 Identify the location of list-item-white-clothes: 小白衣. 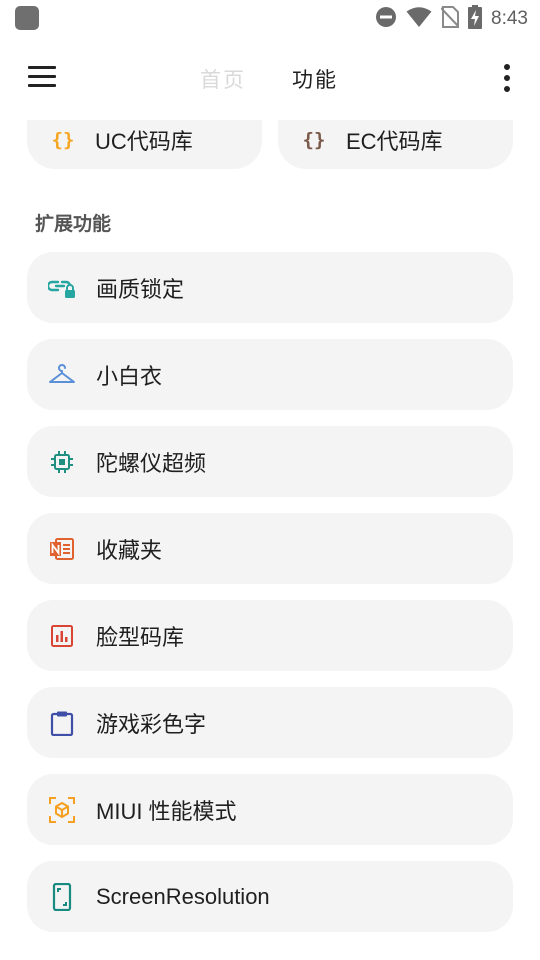
(270, 374).